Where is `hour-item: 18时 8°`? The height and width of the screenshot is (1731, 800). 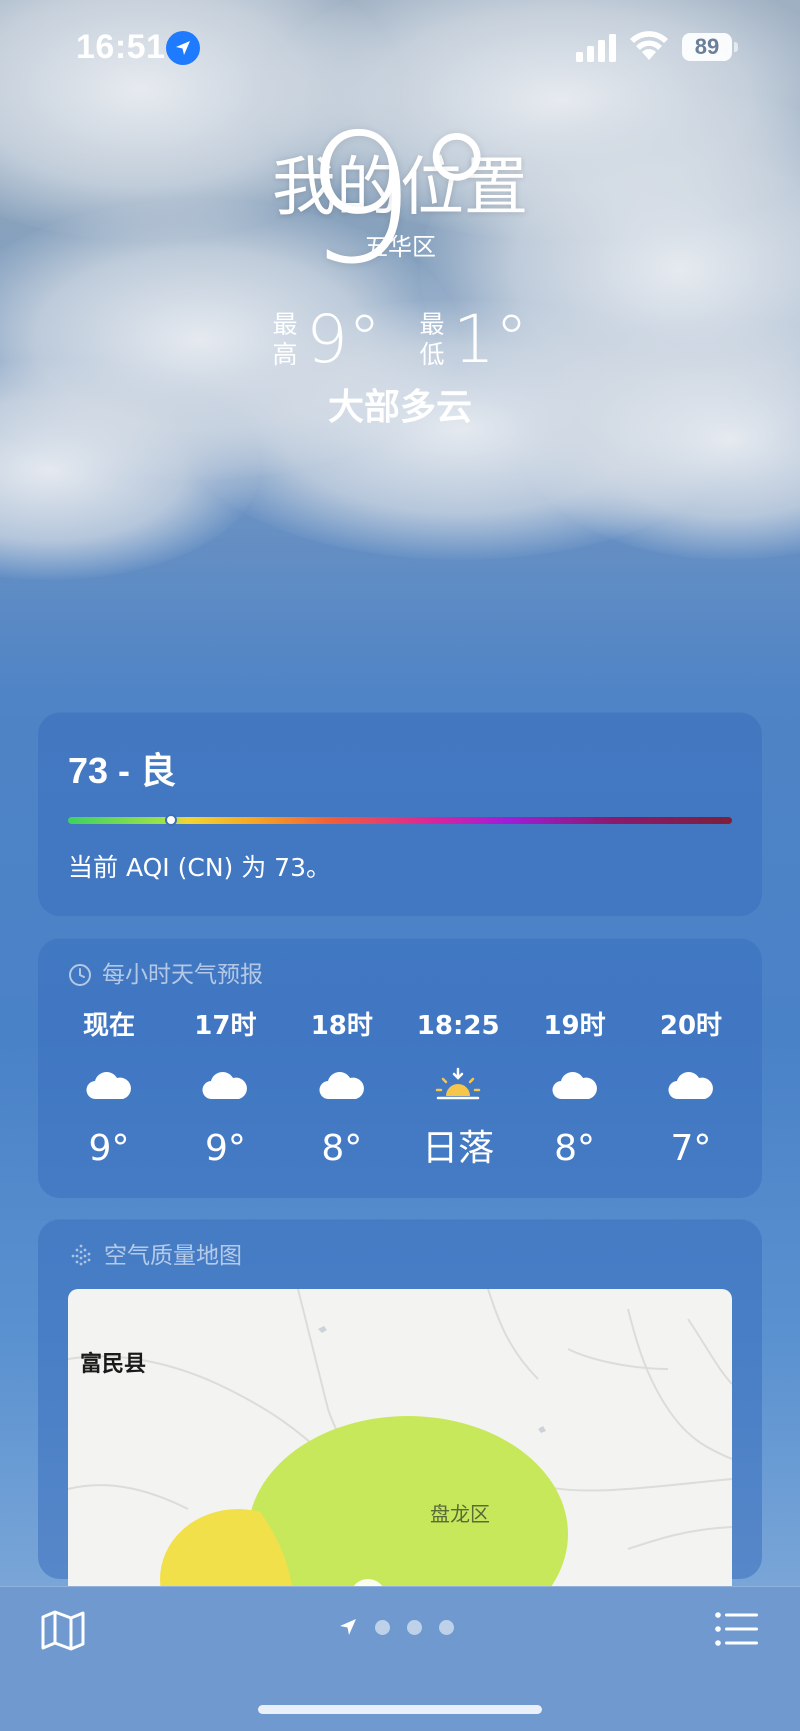
hour-item: 18时 8° is located at coordinates (342, 1091).